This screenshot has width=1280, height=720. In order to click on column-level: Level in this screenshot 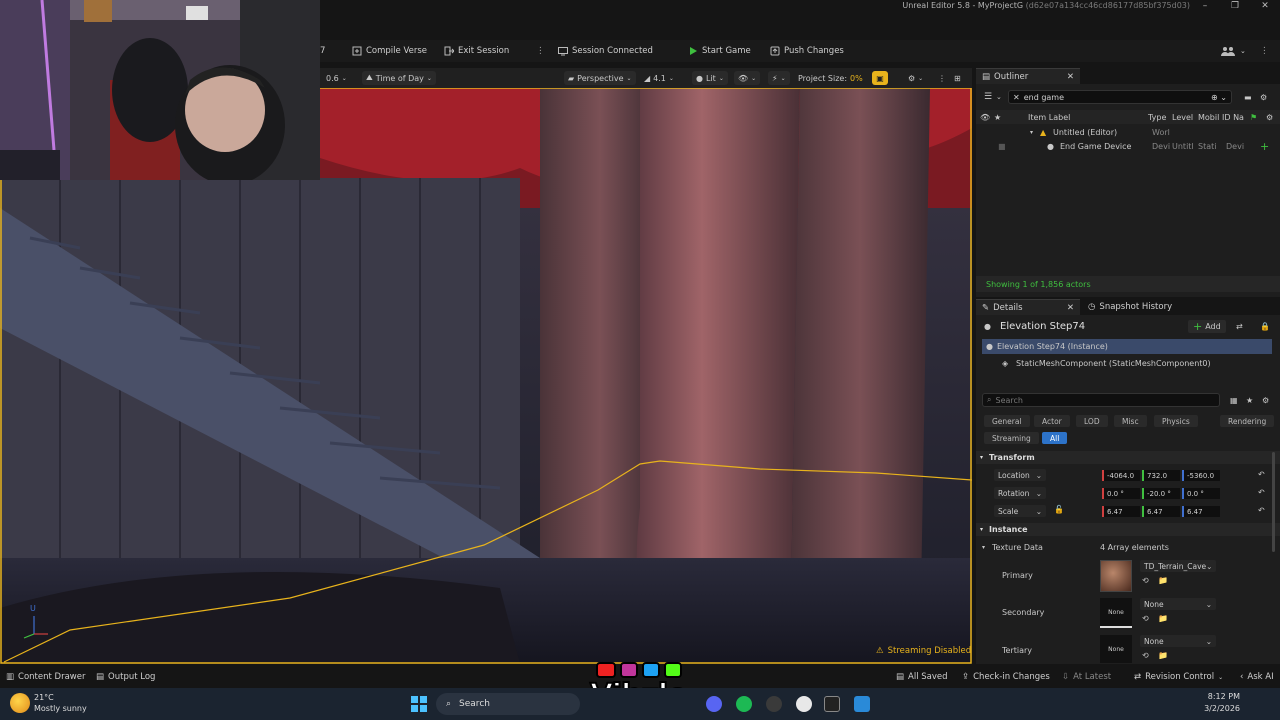, I will do `click(1182, 117)`.